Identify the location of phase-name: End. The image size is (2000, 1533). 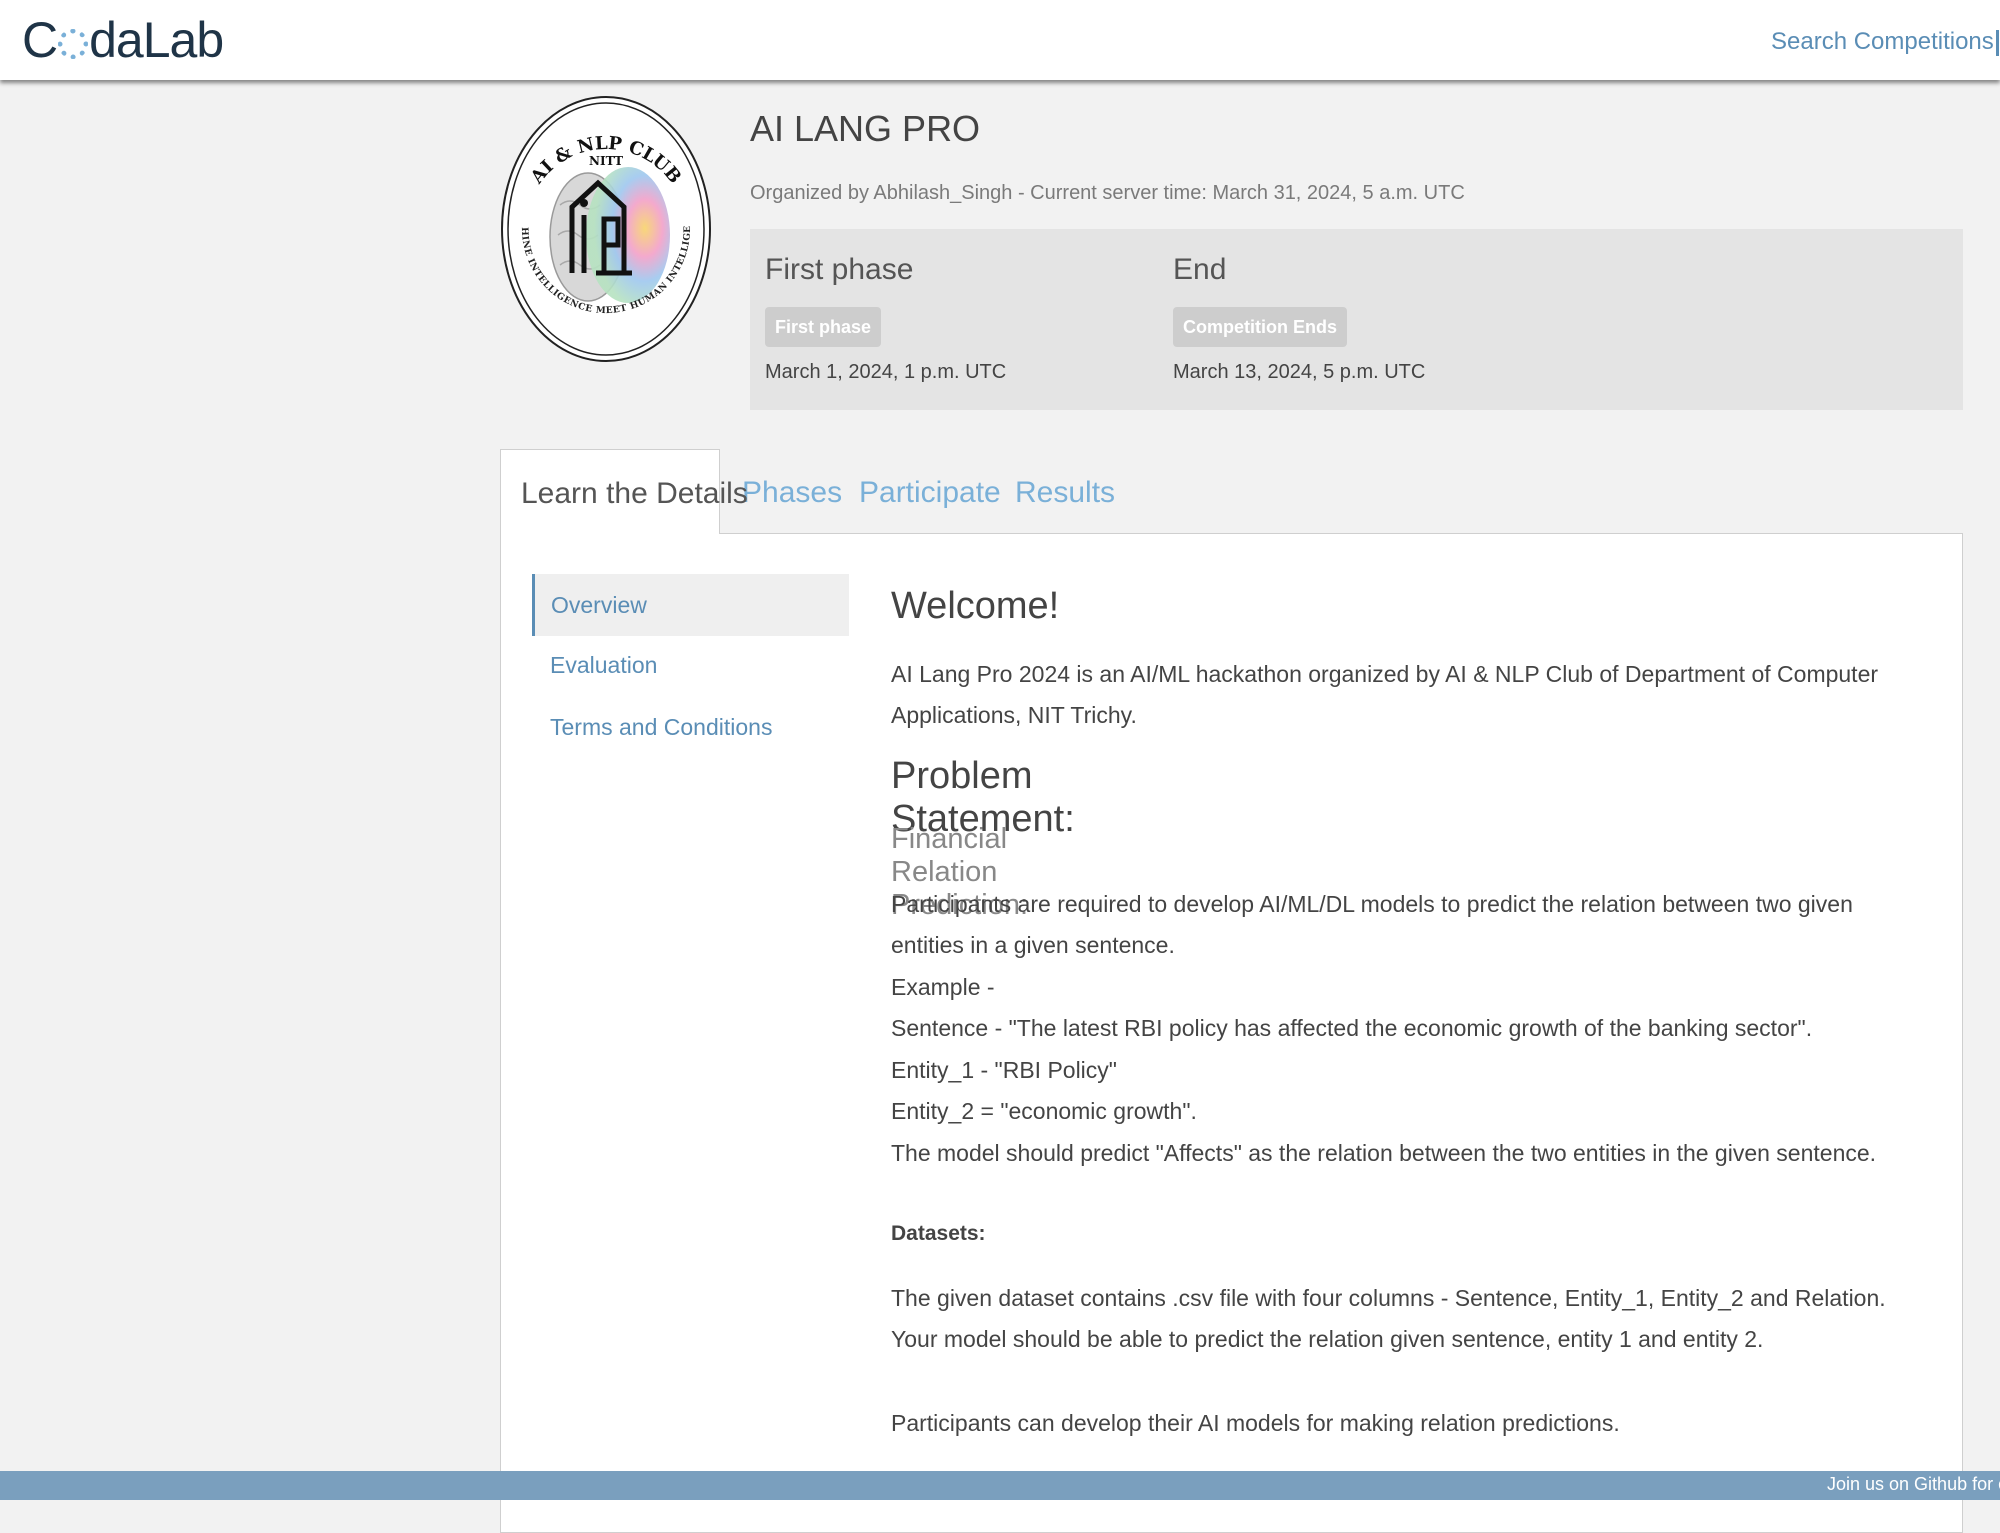
(1200, 269).